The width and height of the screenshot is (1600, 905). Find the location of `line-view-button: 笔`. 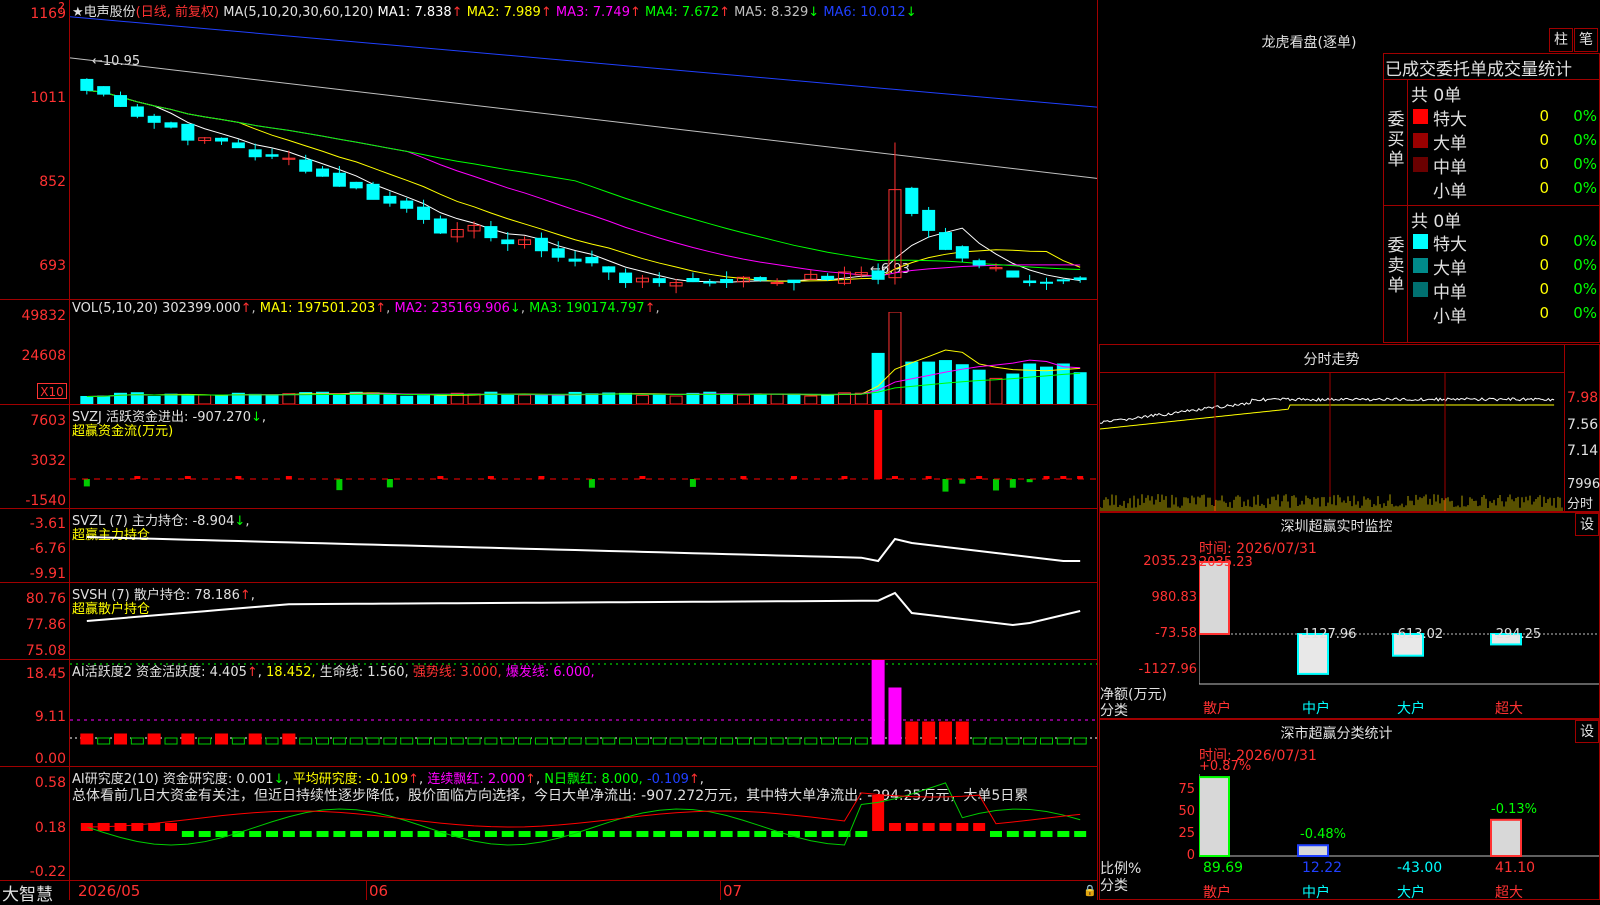

line-view-button: 笔 is located at coordinates (1586, 40).